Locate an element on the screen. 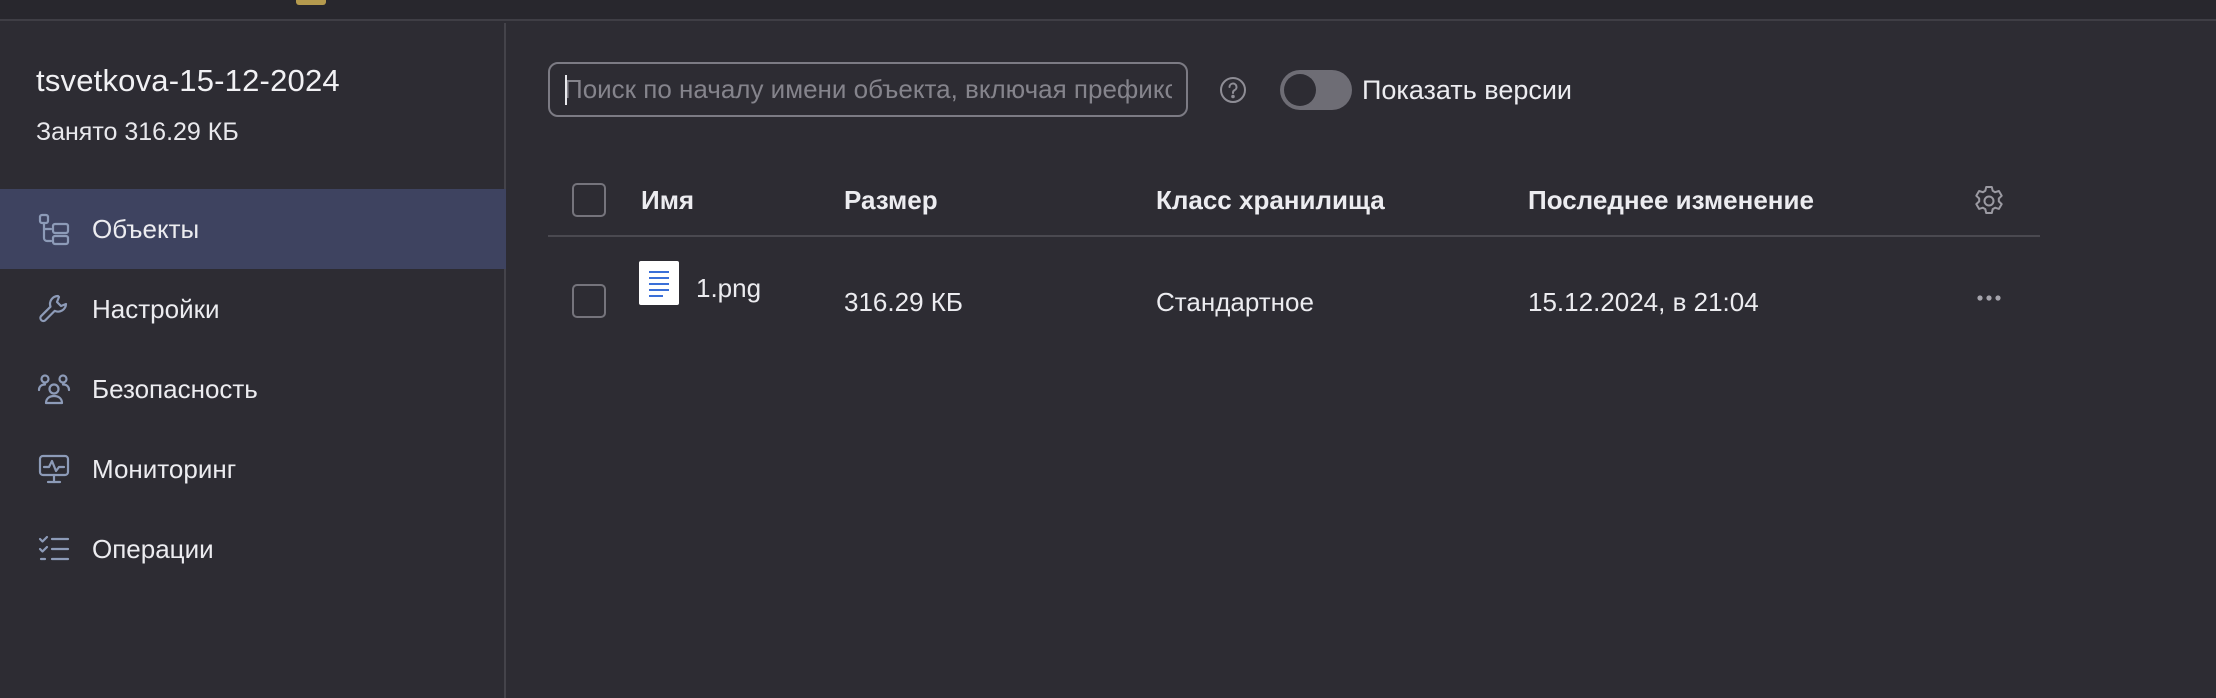 The height and width of the screenshot is (698, 2216). row-checkbox is located at coordinates (589, 301).